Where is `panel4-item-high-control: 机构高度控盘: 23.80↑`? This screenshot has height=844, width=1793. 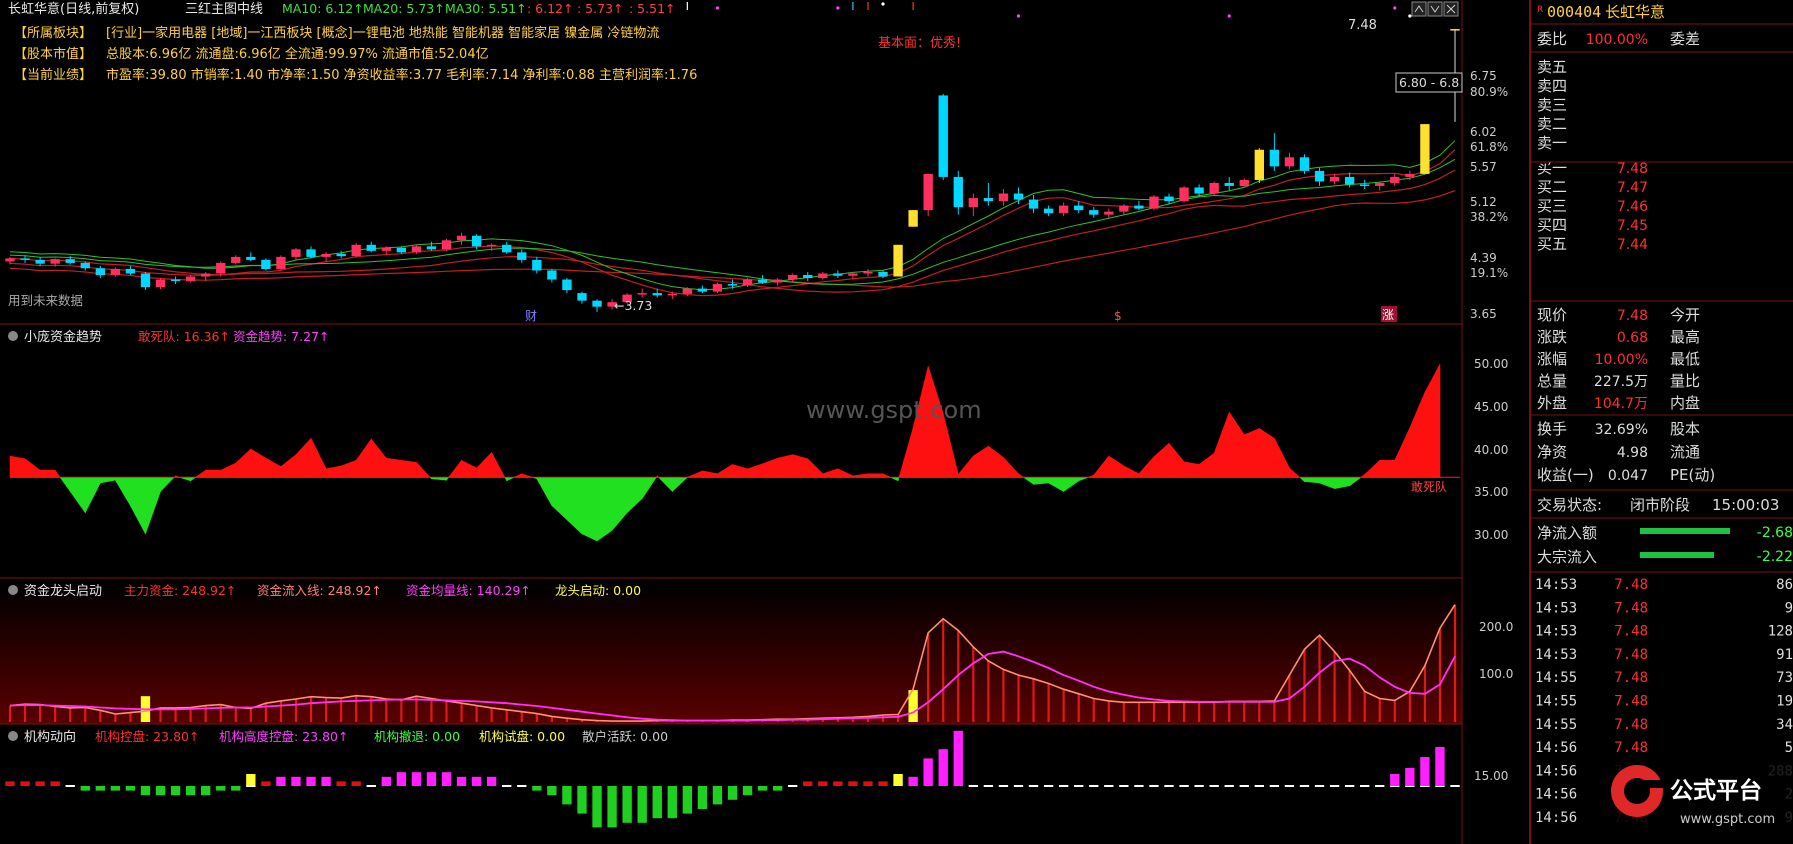 panel4-item-high-control: 机构高度控盘: 23.80↑ is located at coordinates (283, 736).